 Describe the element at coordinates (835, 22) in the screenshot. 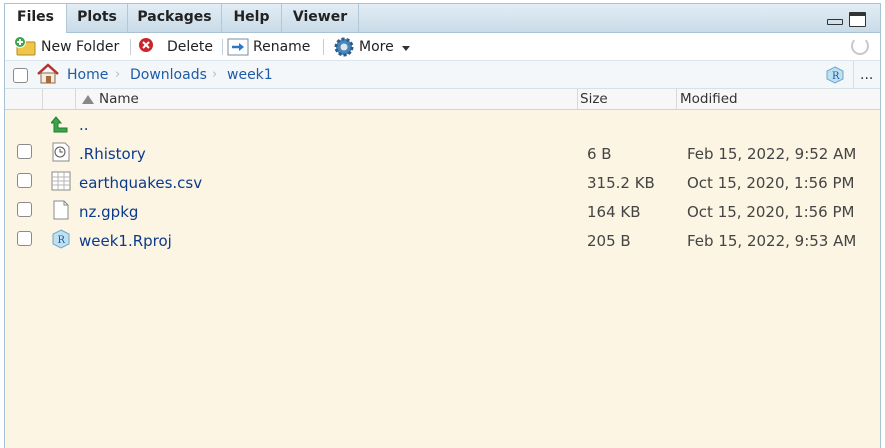

I see `minimize-pane-icon` at that location.